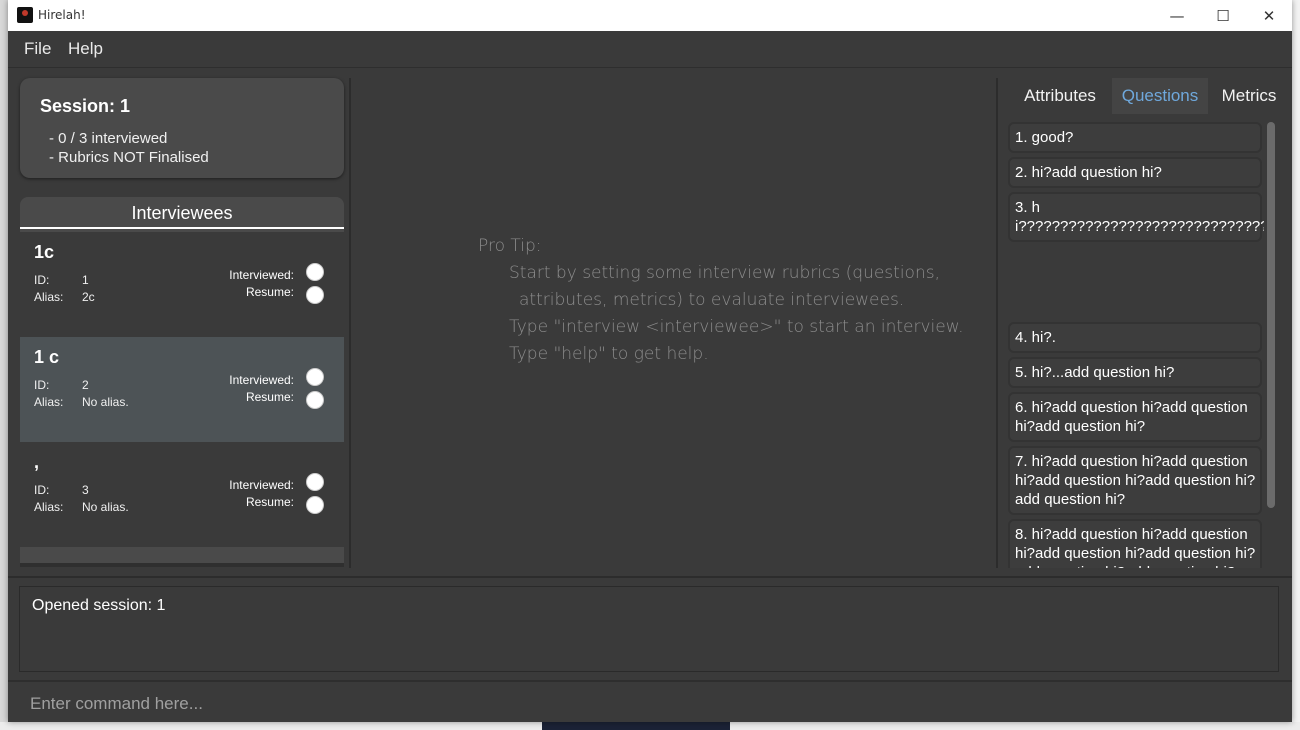 This screenshot has height=730, width=1300. Describe the element at coordinates (85, 106) in the screenshot. I see `session-title: Session: 1` at that location.